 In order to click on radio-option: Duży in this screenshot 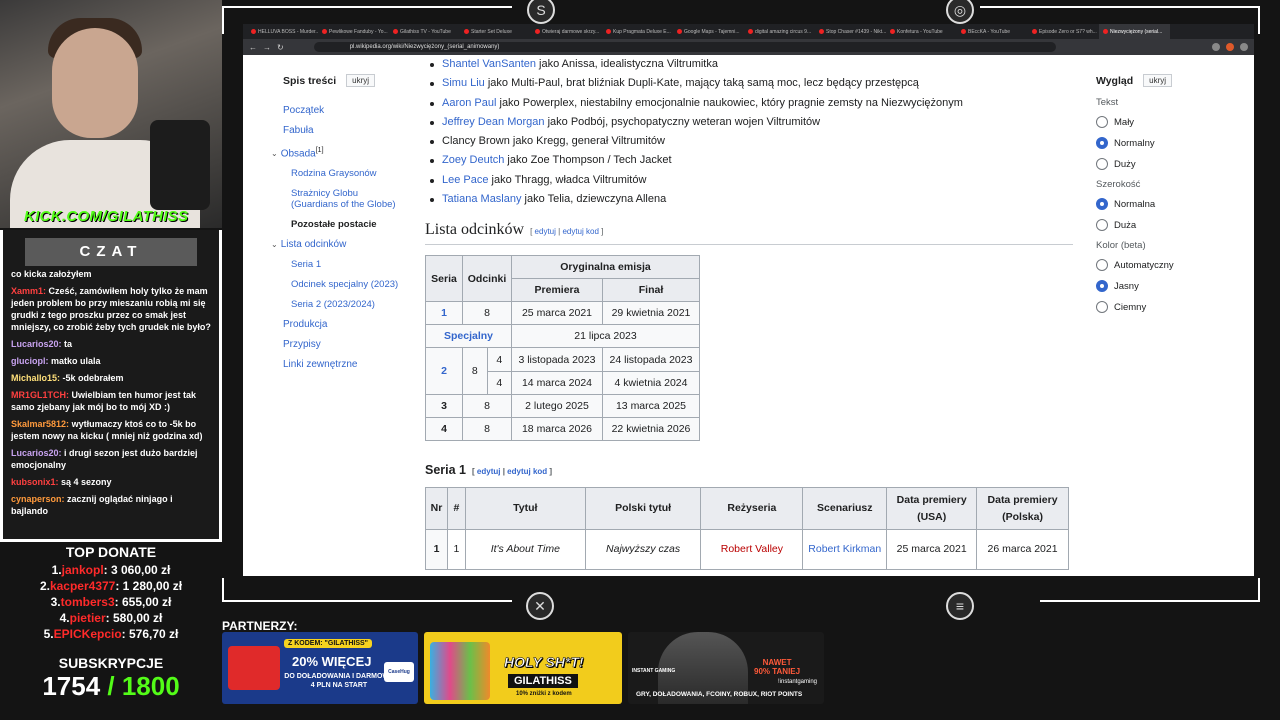, I will do `click(1156, 164)`.